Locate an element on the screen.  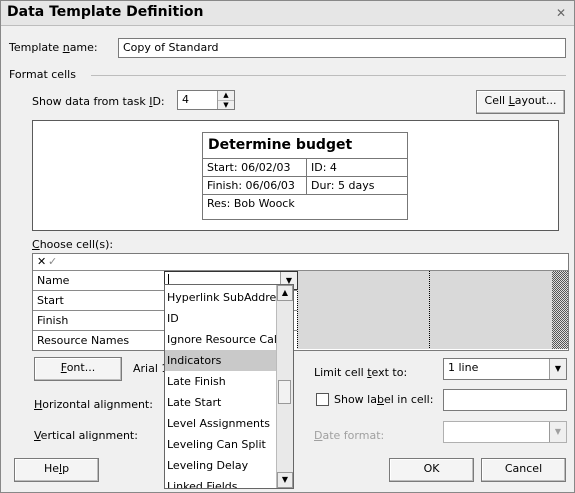
grid-hatch is located at coordinates (560, 310).